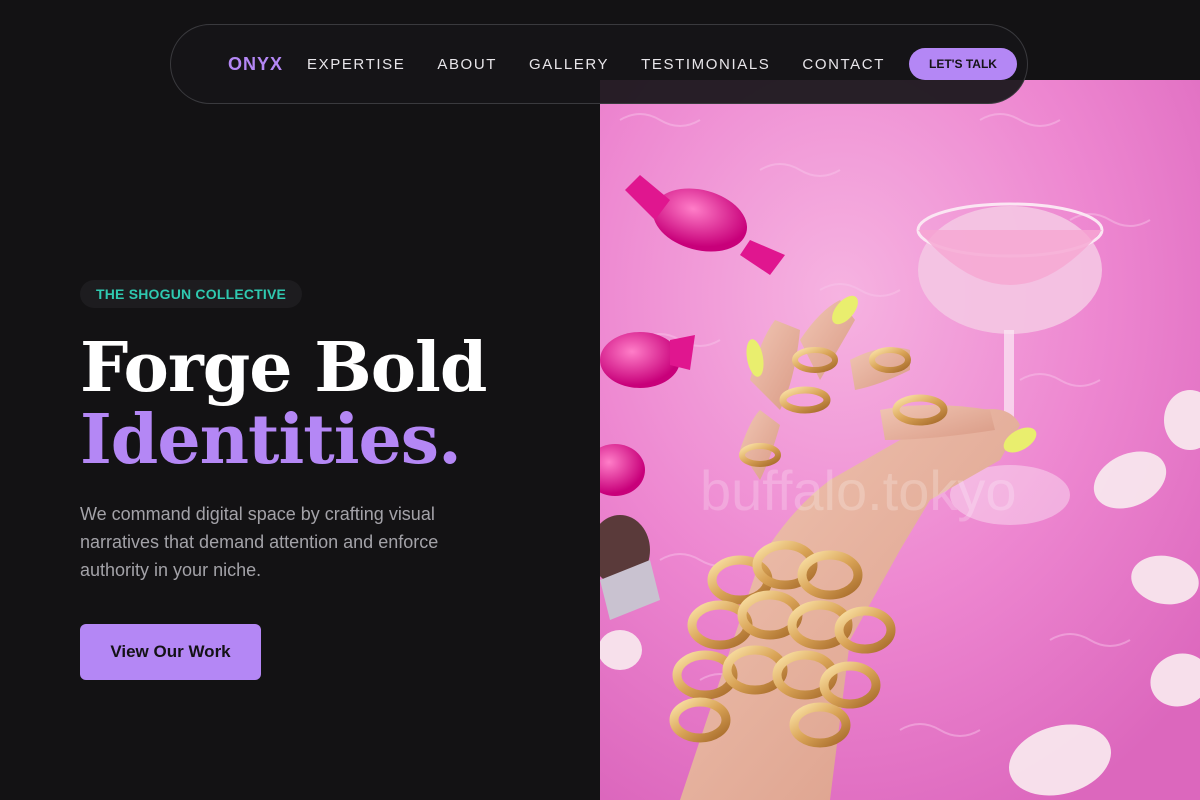 This screenshot has height=800, width=1200. Describe the element at coordinates (843, 64) in the screenshot. I see `nav-link-contact: CONTACT` at that location.